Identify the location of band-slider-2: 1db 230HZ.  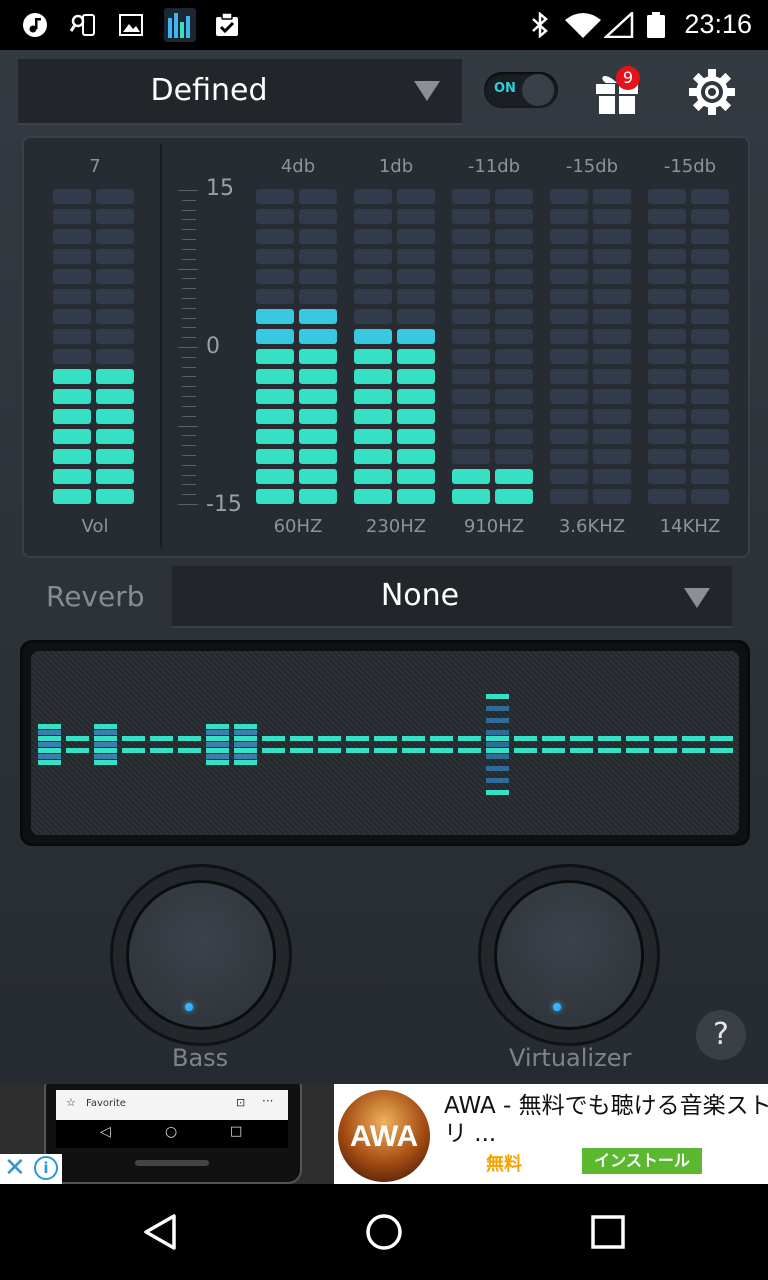
(396, 348).